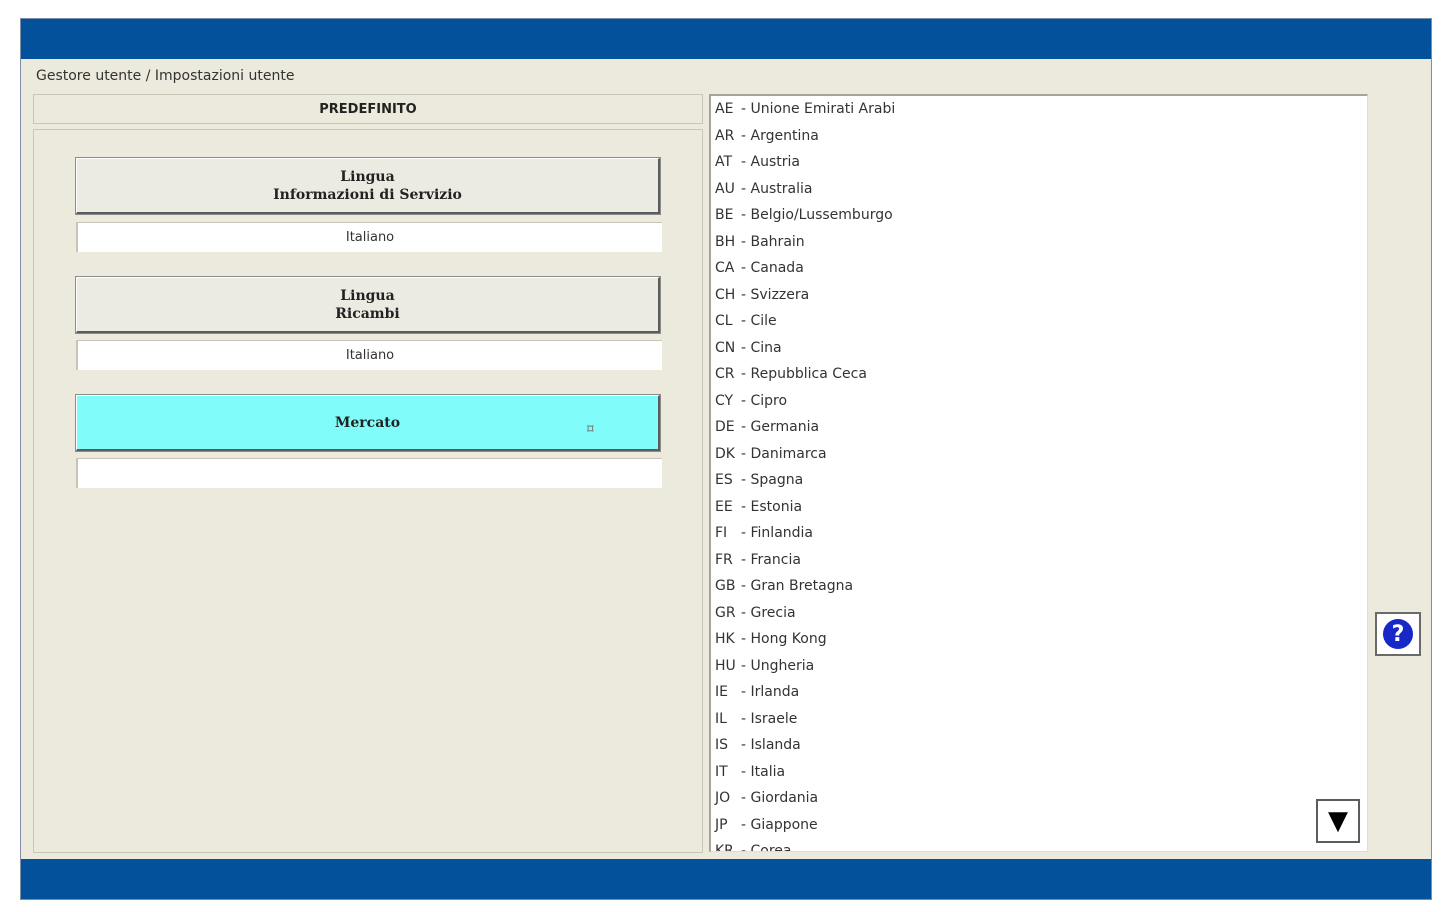 This screenshot has height=912, width=1445. What do you see at coordinates (1039, 845) in the screenshot?
I see `country-list-item: KR - Corea` at bounding box center [1039, 845].